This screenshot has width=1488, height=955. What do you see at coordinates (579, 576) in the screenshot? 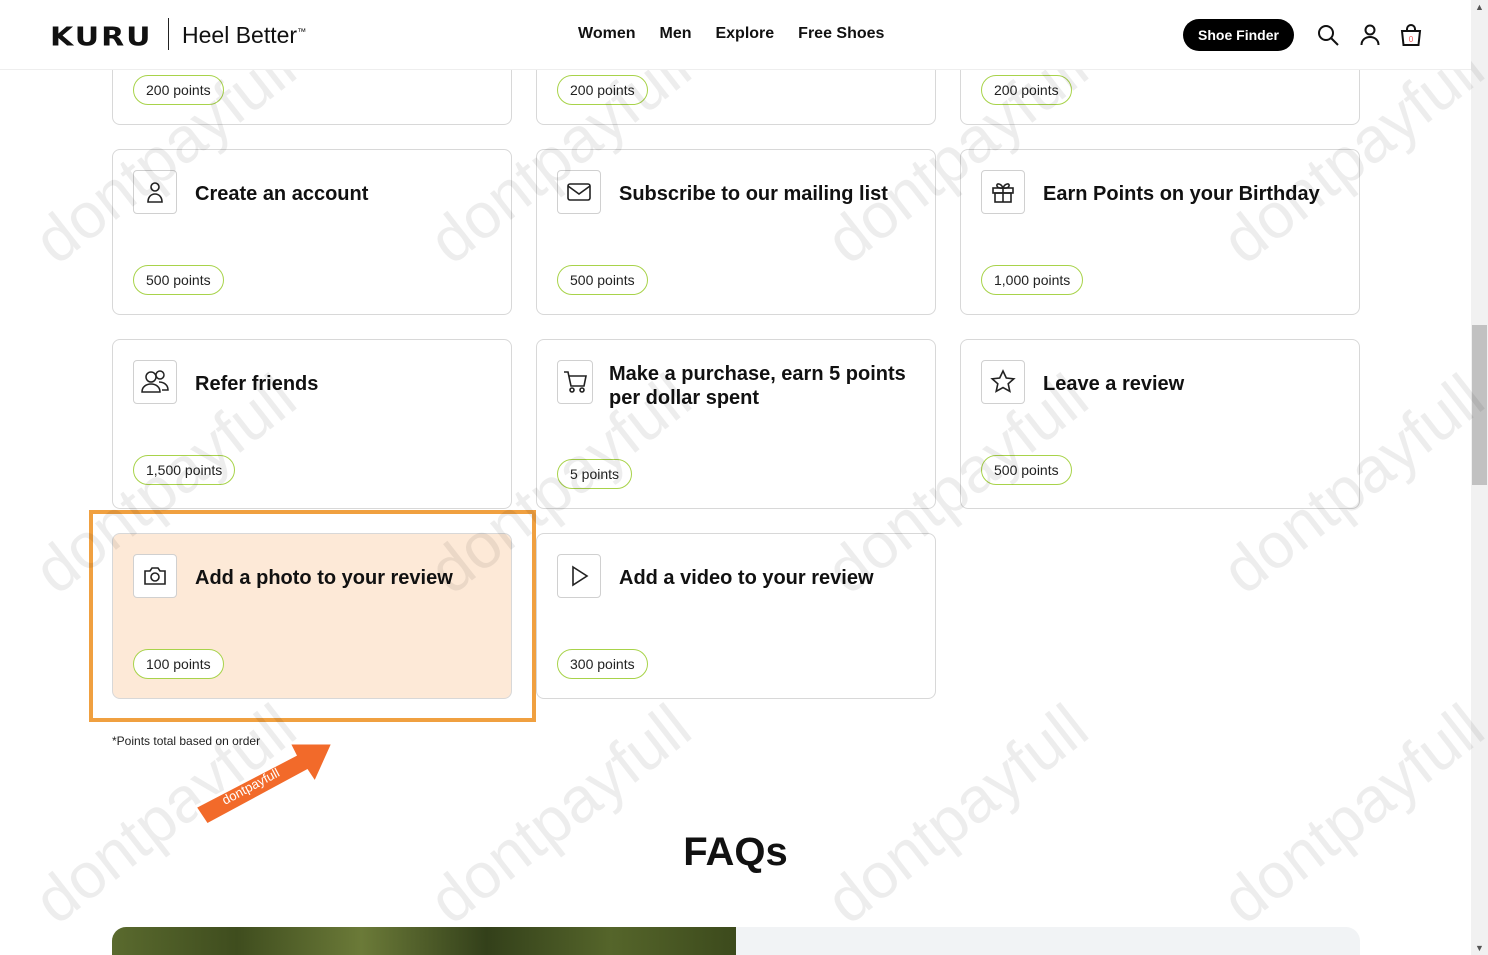
I see `play-icon` at bounding box center [579, 576].